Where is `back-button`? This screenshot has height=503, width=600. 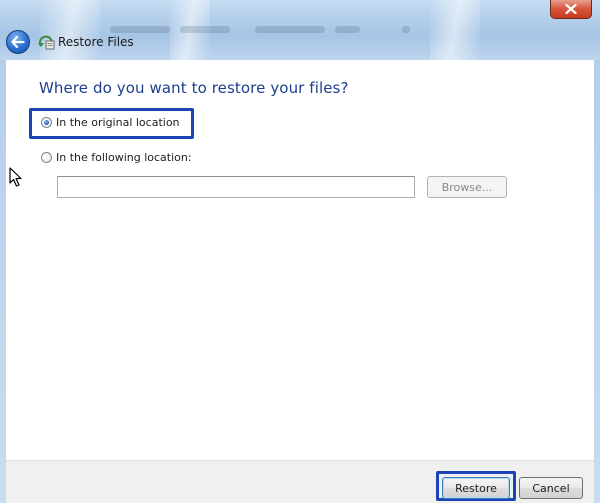 back-button is located at coordinates (18, 42).